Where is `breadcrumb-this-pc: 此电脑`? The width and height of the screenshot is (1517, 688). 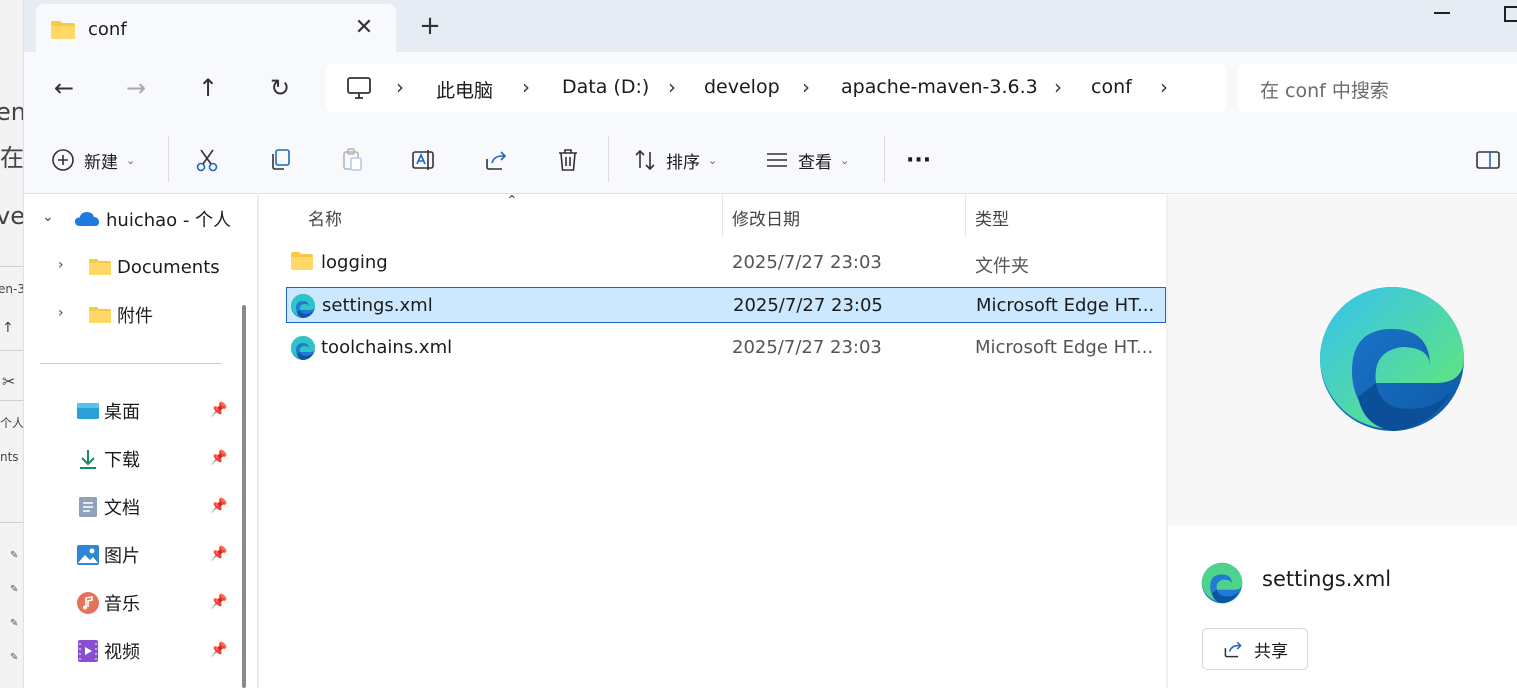 breadcrumb-this-pc: 此电脑 is located at coordinates (464, 89).